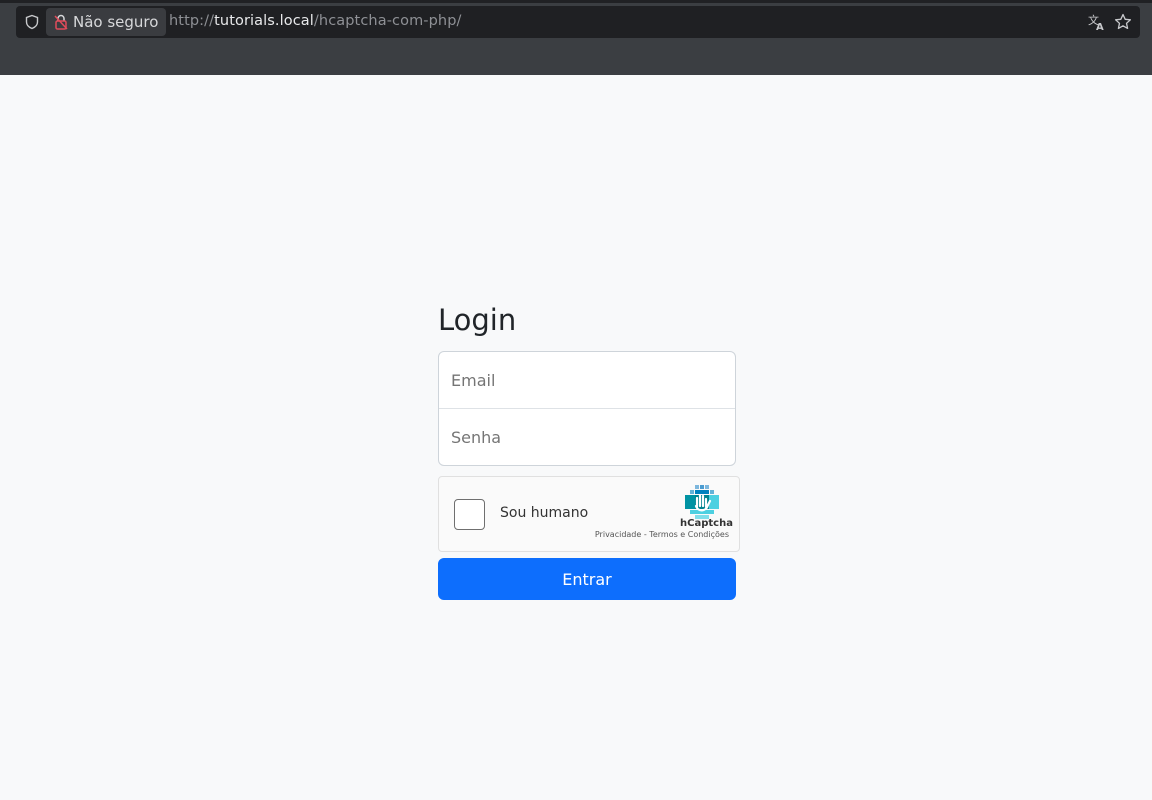 This screenshot has height=800, width=1152. What do you see at coordinates (544, 513) in the screenshot?
I see `human-checkbox-label: Sou humano` at bounding box center [544, 513].